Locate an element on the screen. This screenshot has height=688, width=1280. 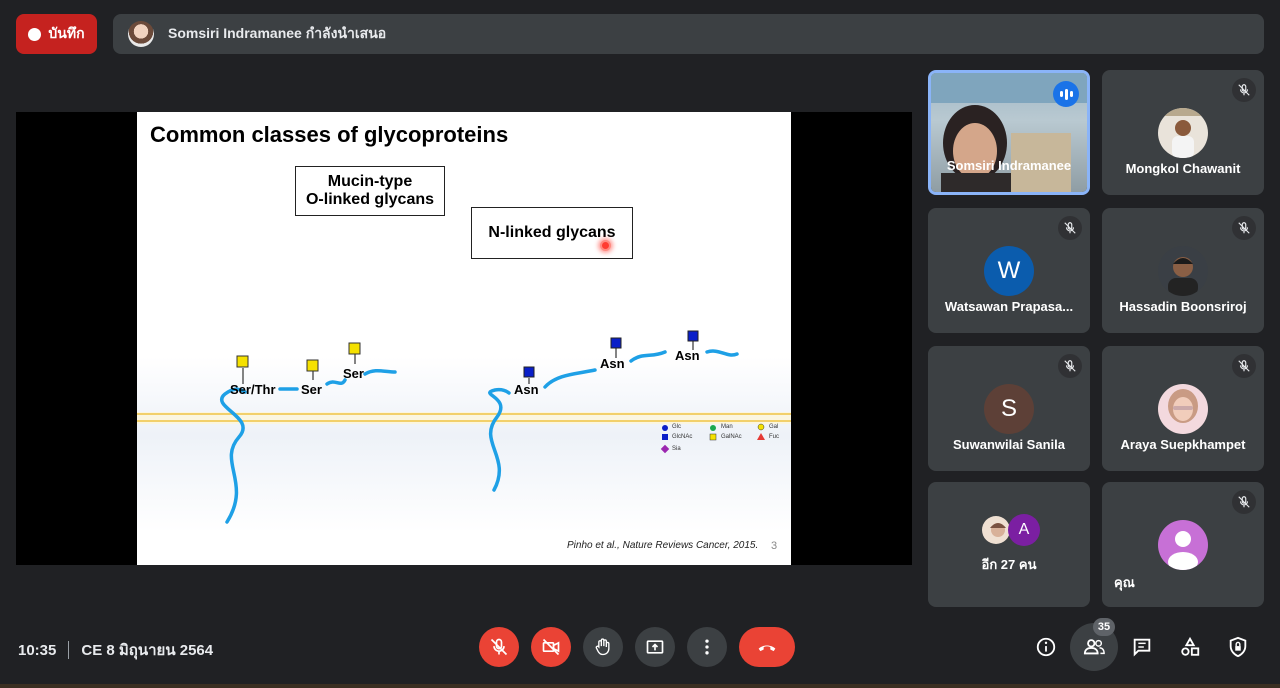
participant-avatar: S is located at coordinates (1009, 409).